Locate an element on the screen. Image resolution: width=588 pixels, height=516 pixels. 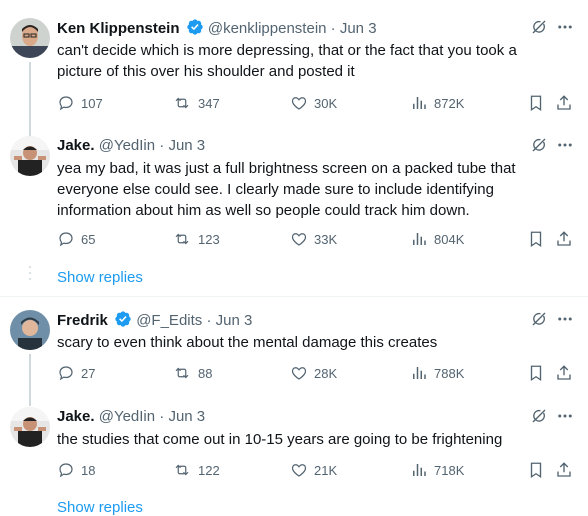
reply-count: 18 is located at coordinates (88, 470).